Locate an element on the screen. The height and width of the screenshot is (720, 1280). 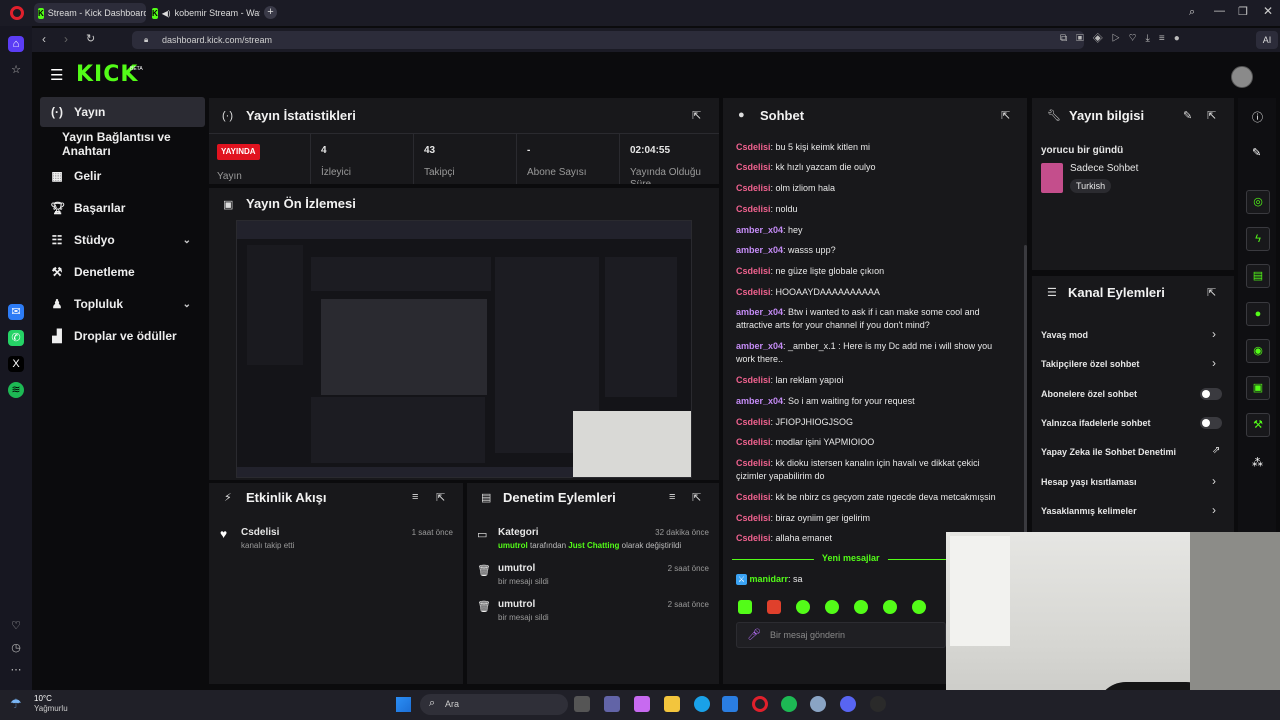
widget-chat-icon: ● is located at coordinates (1258, 314).